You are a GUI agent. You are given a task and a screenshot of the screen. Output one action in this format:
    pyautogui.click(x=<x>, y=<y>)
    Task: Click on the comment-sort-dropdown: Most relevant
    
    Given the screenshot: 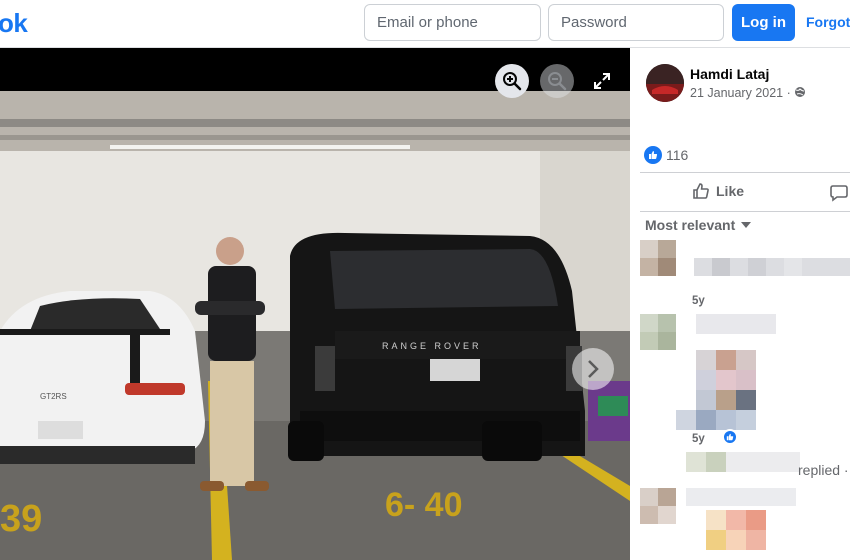 What is the action you would take?
    pyautogui.click(x=698, y=225)
    